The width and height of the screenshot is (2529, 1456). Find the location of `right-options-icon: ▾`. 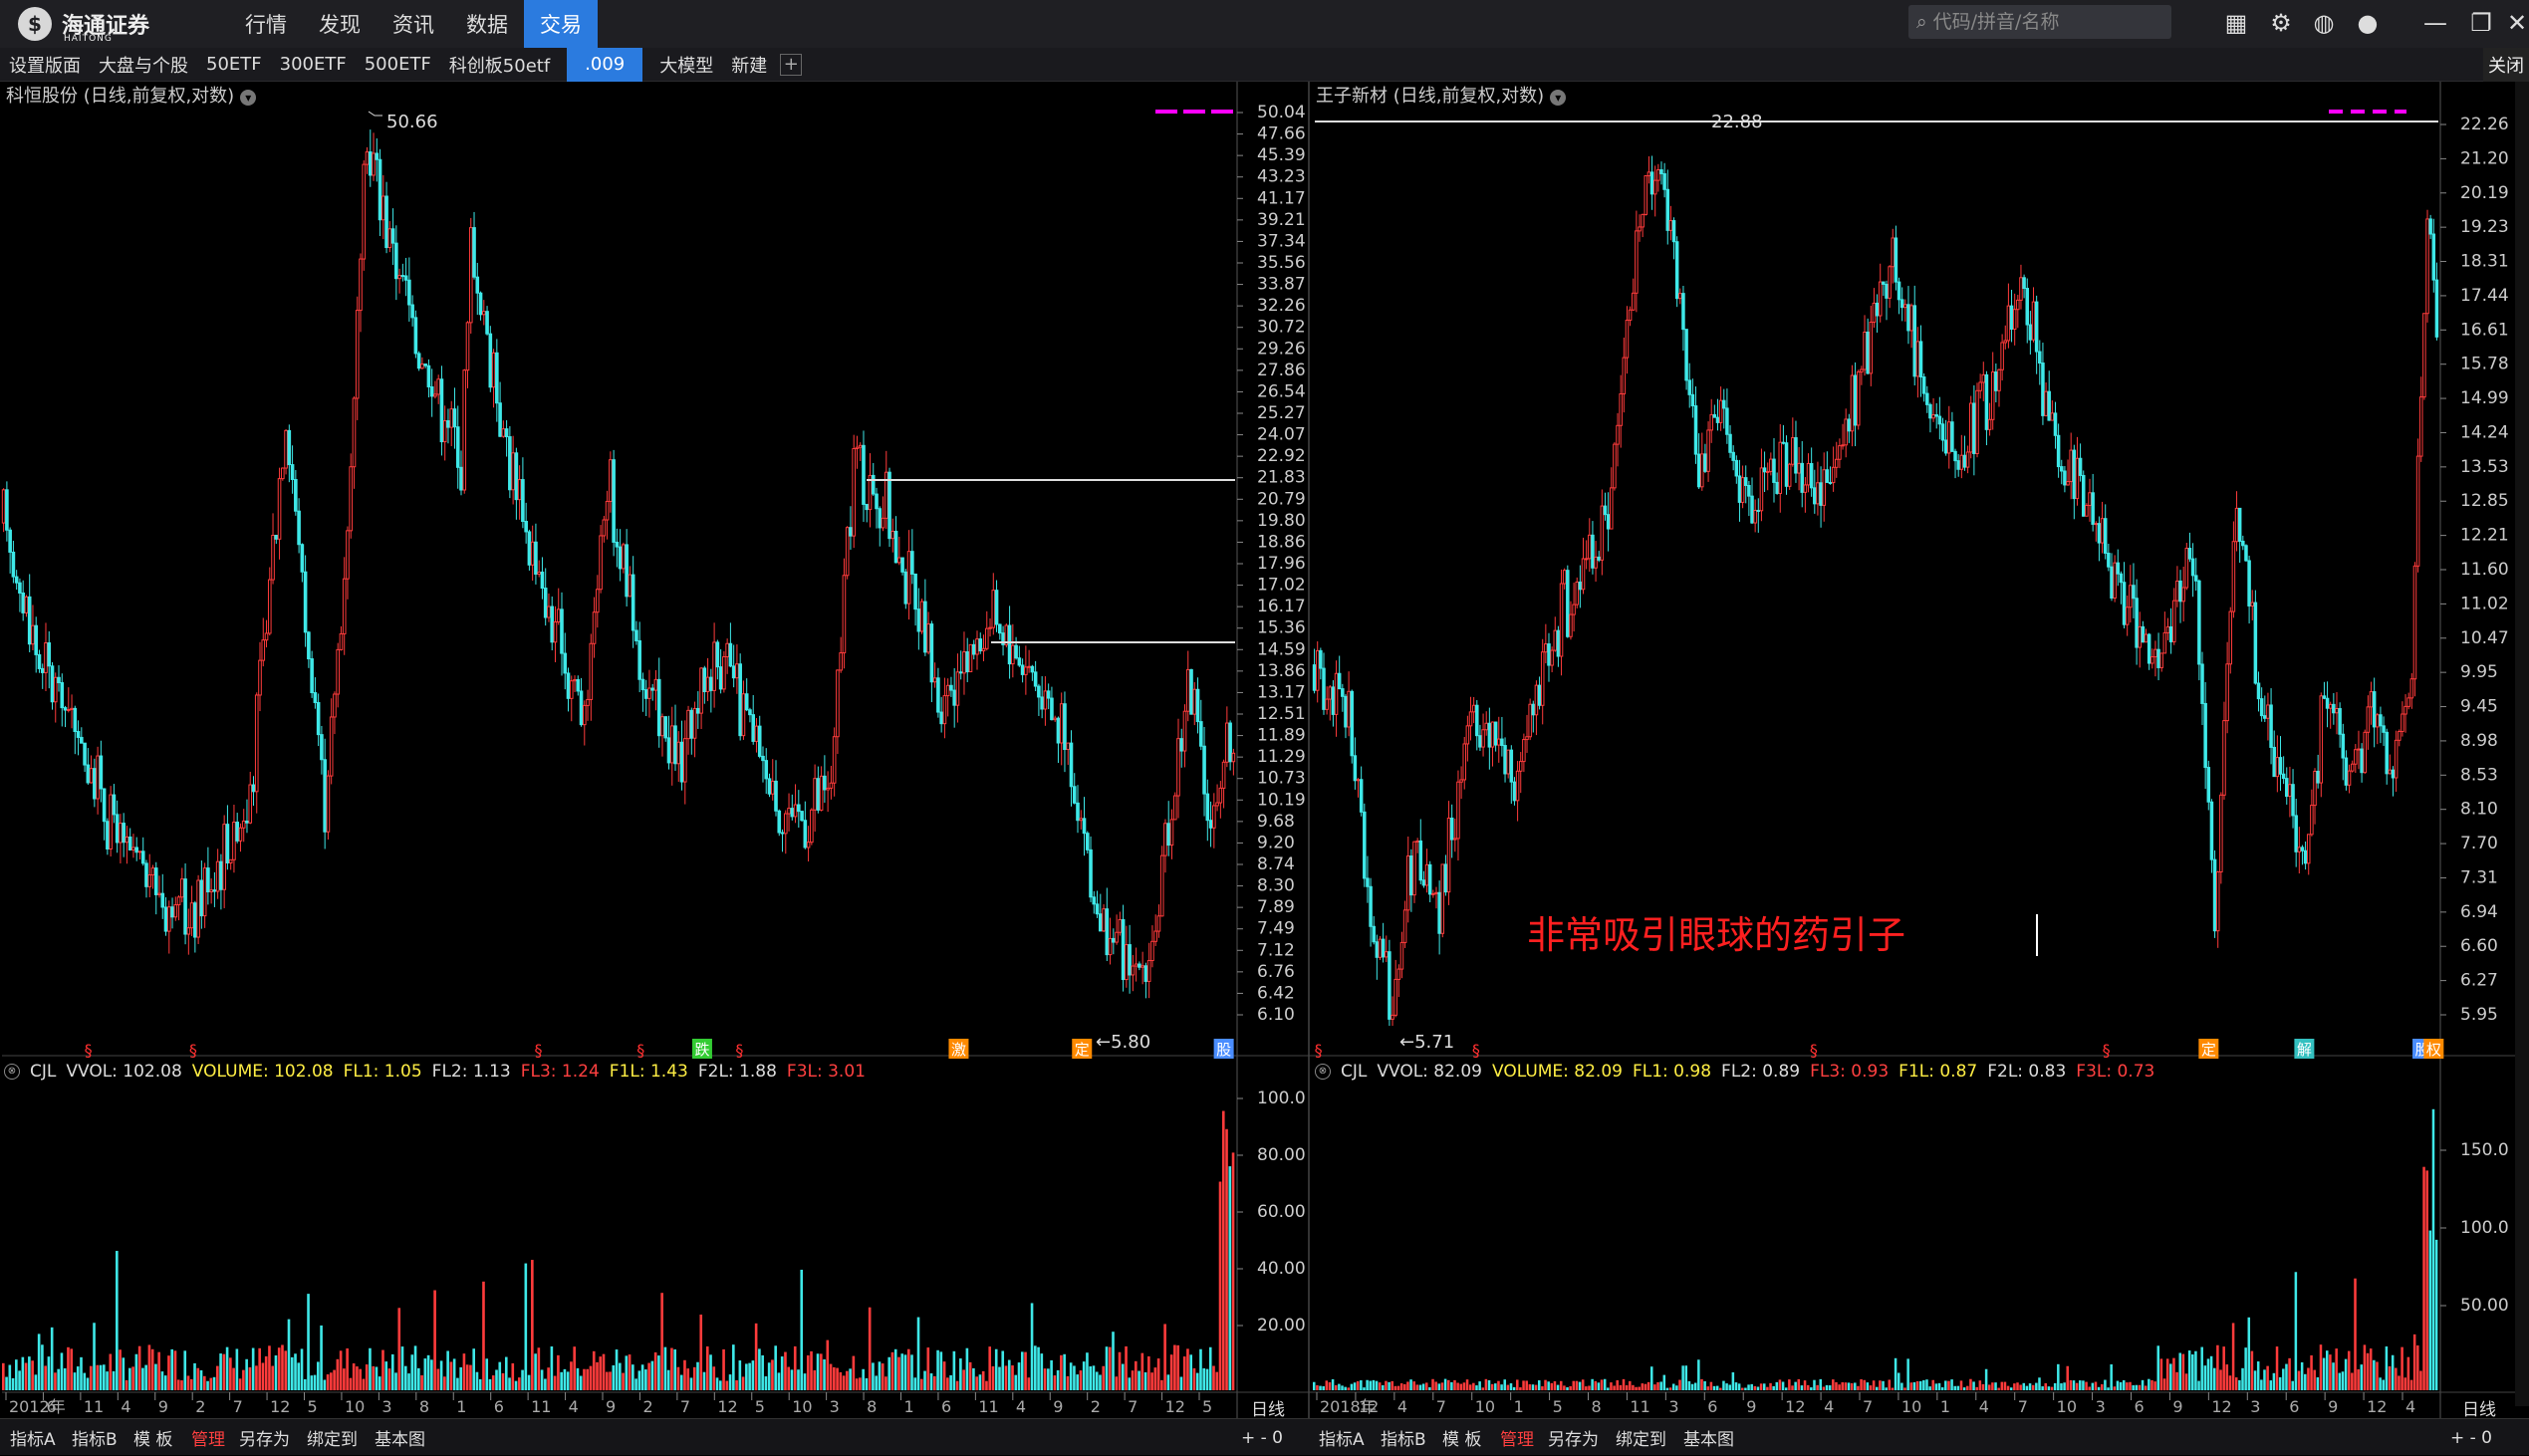

right-options-icon: ▾ is located at coordinates (1558, 98).